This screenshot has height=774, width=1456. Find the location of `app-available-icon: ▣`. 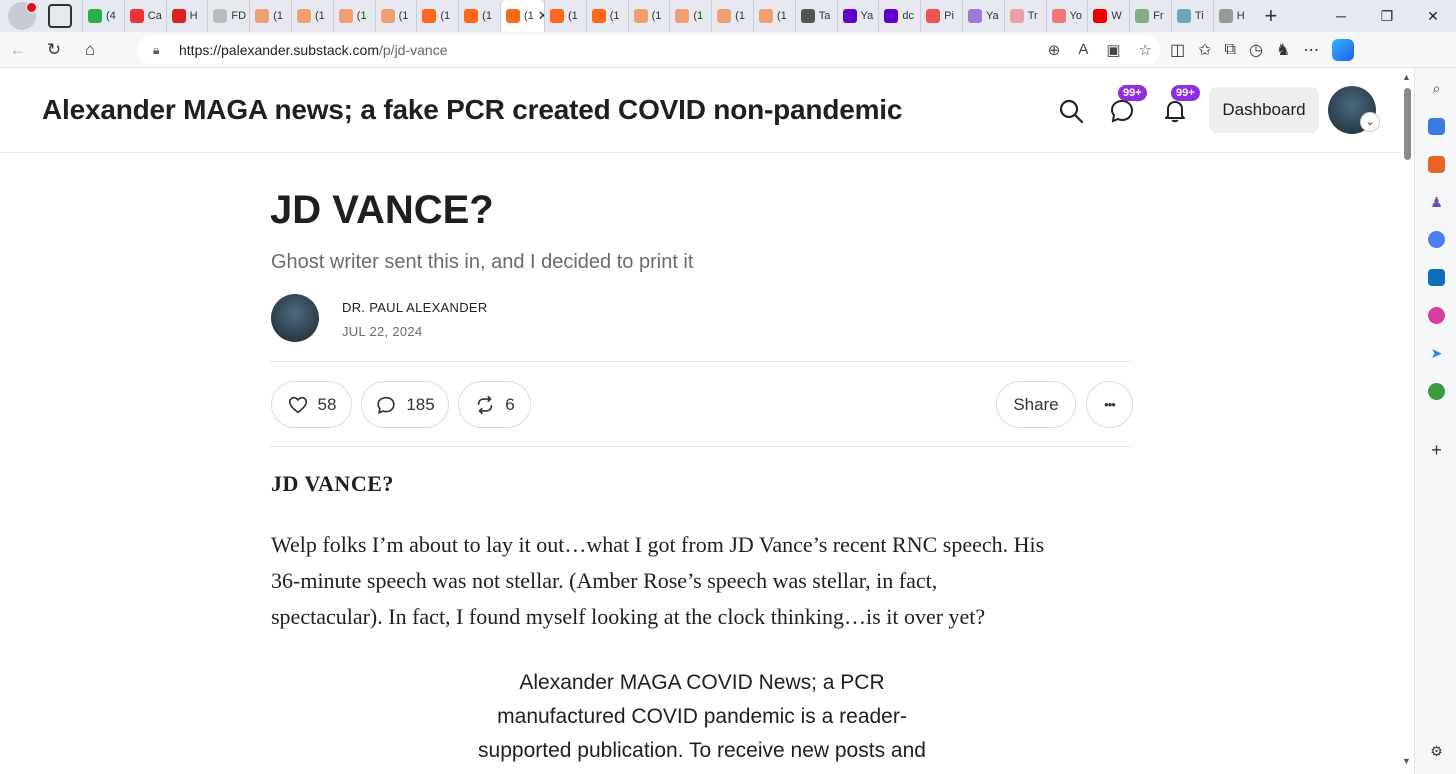

app-available-icon: ▣ is located at coordinates (1113, 50).